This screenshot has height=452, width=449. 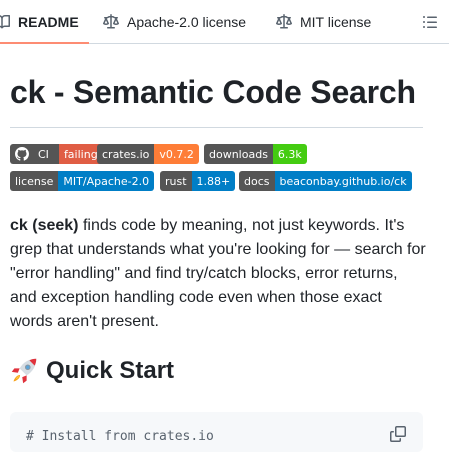 I want to click on rust-badge-label: rust, so click(x=176, y=181).